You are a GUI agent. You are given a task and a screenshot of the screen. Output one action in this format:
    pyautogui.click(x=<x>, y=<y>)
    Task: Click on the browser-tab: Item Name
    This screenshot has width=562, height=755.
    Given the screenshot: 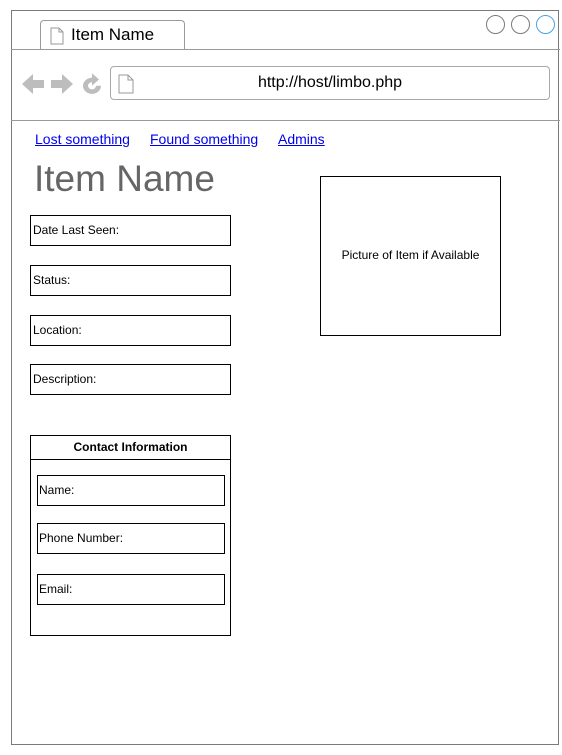 What is the action you would take?
    pyautogui.click(x=112, y=35)
    